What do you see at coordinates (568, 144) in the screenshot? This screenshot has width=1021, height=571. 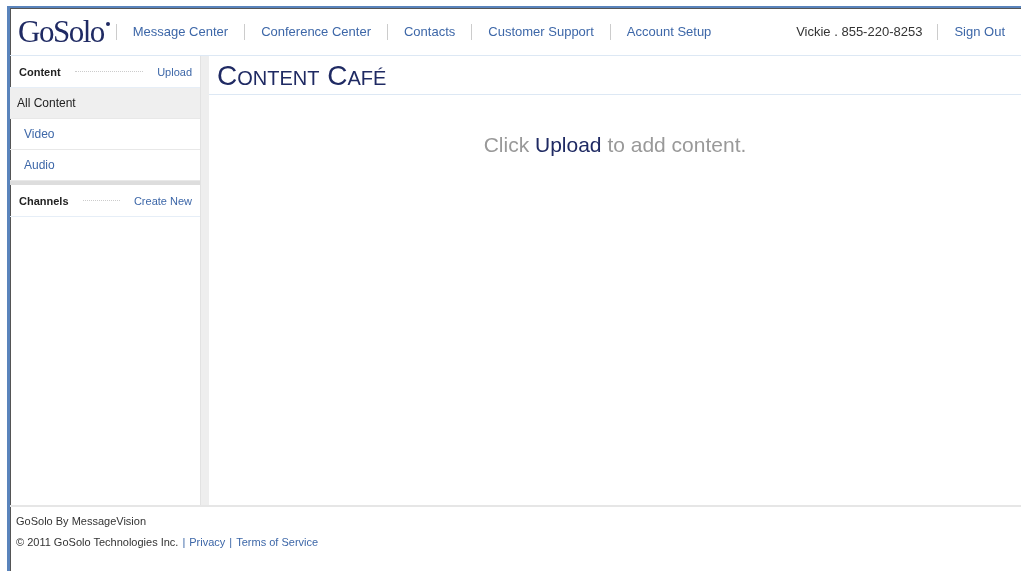 I see `upload-link: Upload` at bounding box center [568, 144].